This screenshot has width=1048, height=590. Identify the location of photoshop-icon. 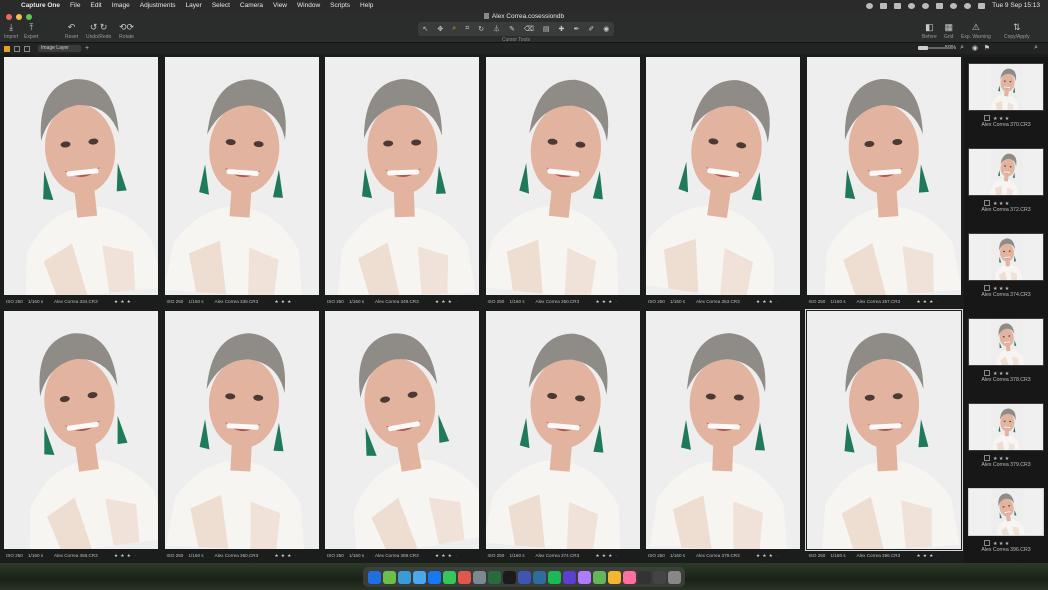
(524, 577).